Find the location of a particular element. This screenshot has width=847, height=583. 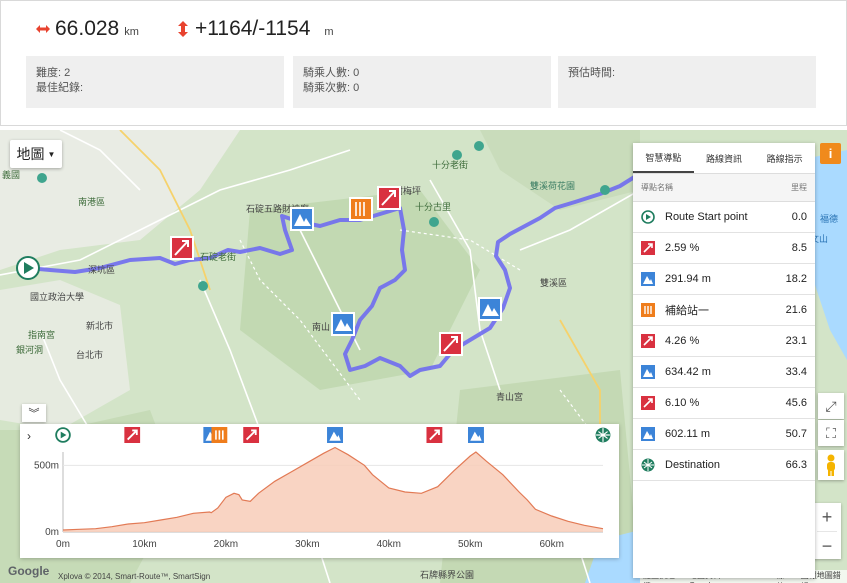

map-label: 指南宮 is located at coordinates (41, 334).